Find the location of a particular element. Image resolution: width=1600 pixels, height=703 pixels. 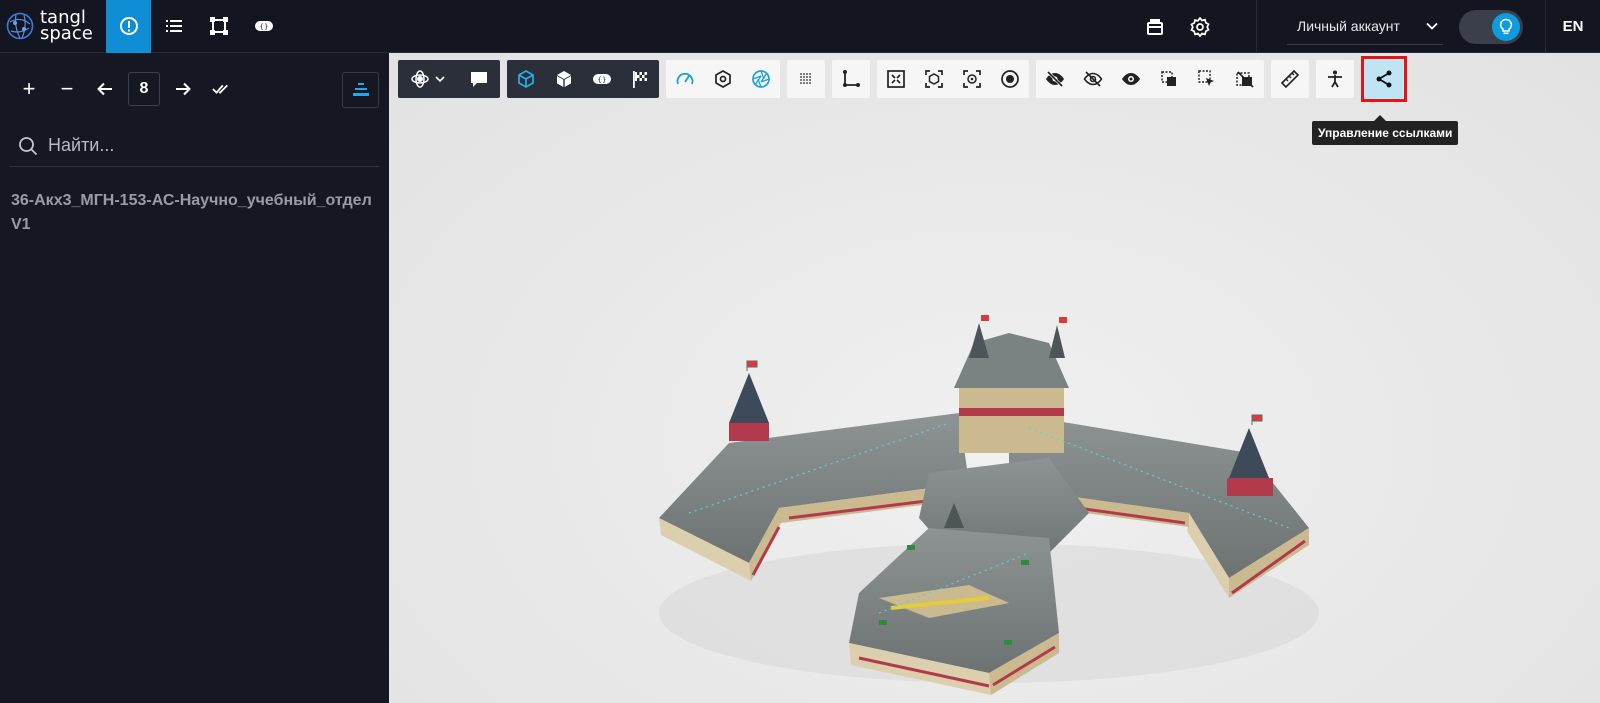

account-label: Личный аккаунт is located at coordinates (1348, 26).